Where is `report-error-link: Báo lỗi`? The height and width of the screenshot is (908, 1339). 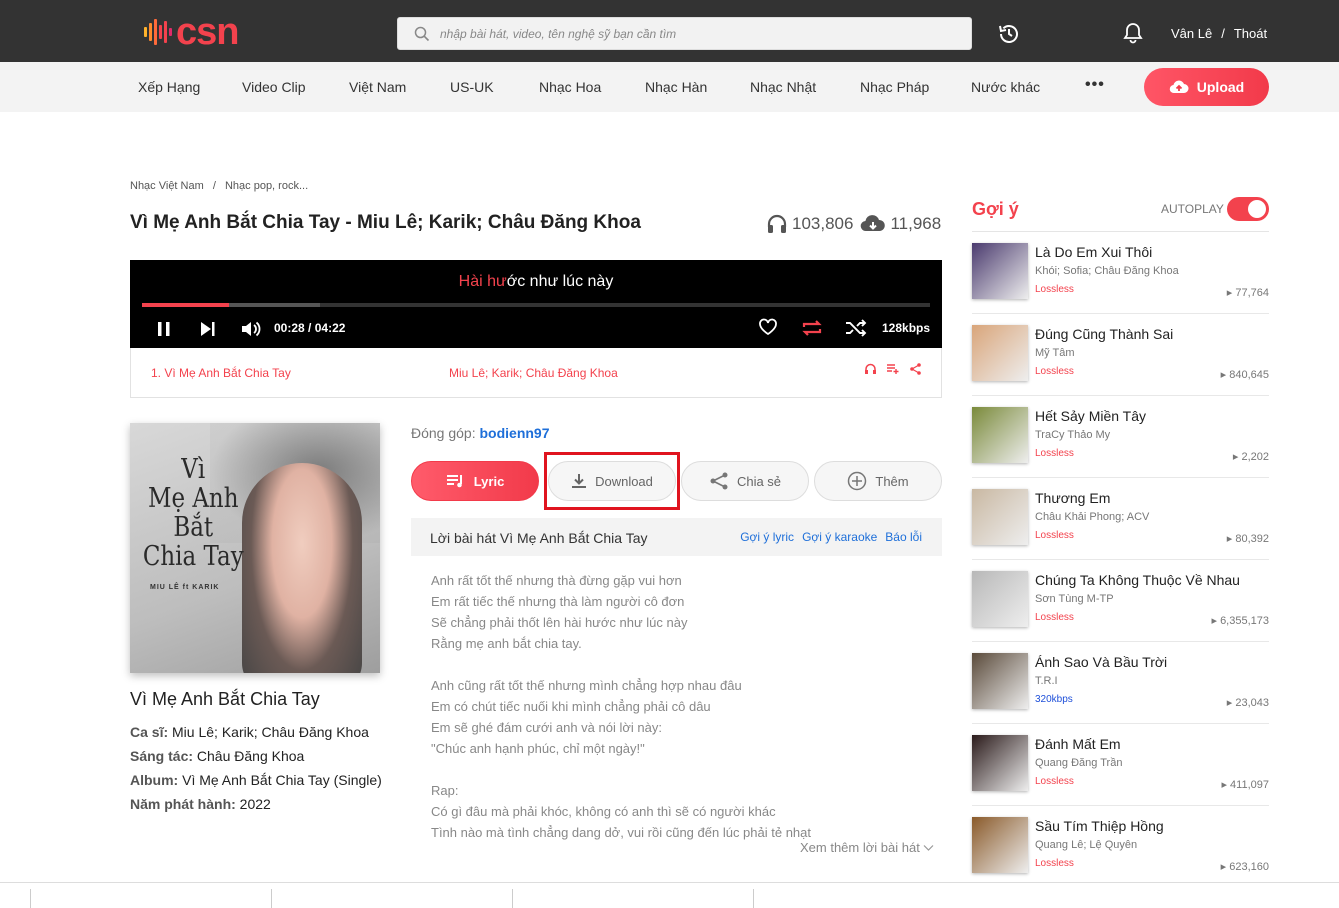
report-error-link: Báo lỗi is located at coordinates (903, 537).